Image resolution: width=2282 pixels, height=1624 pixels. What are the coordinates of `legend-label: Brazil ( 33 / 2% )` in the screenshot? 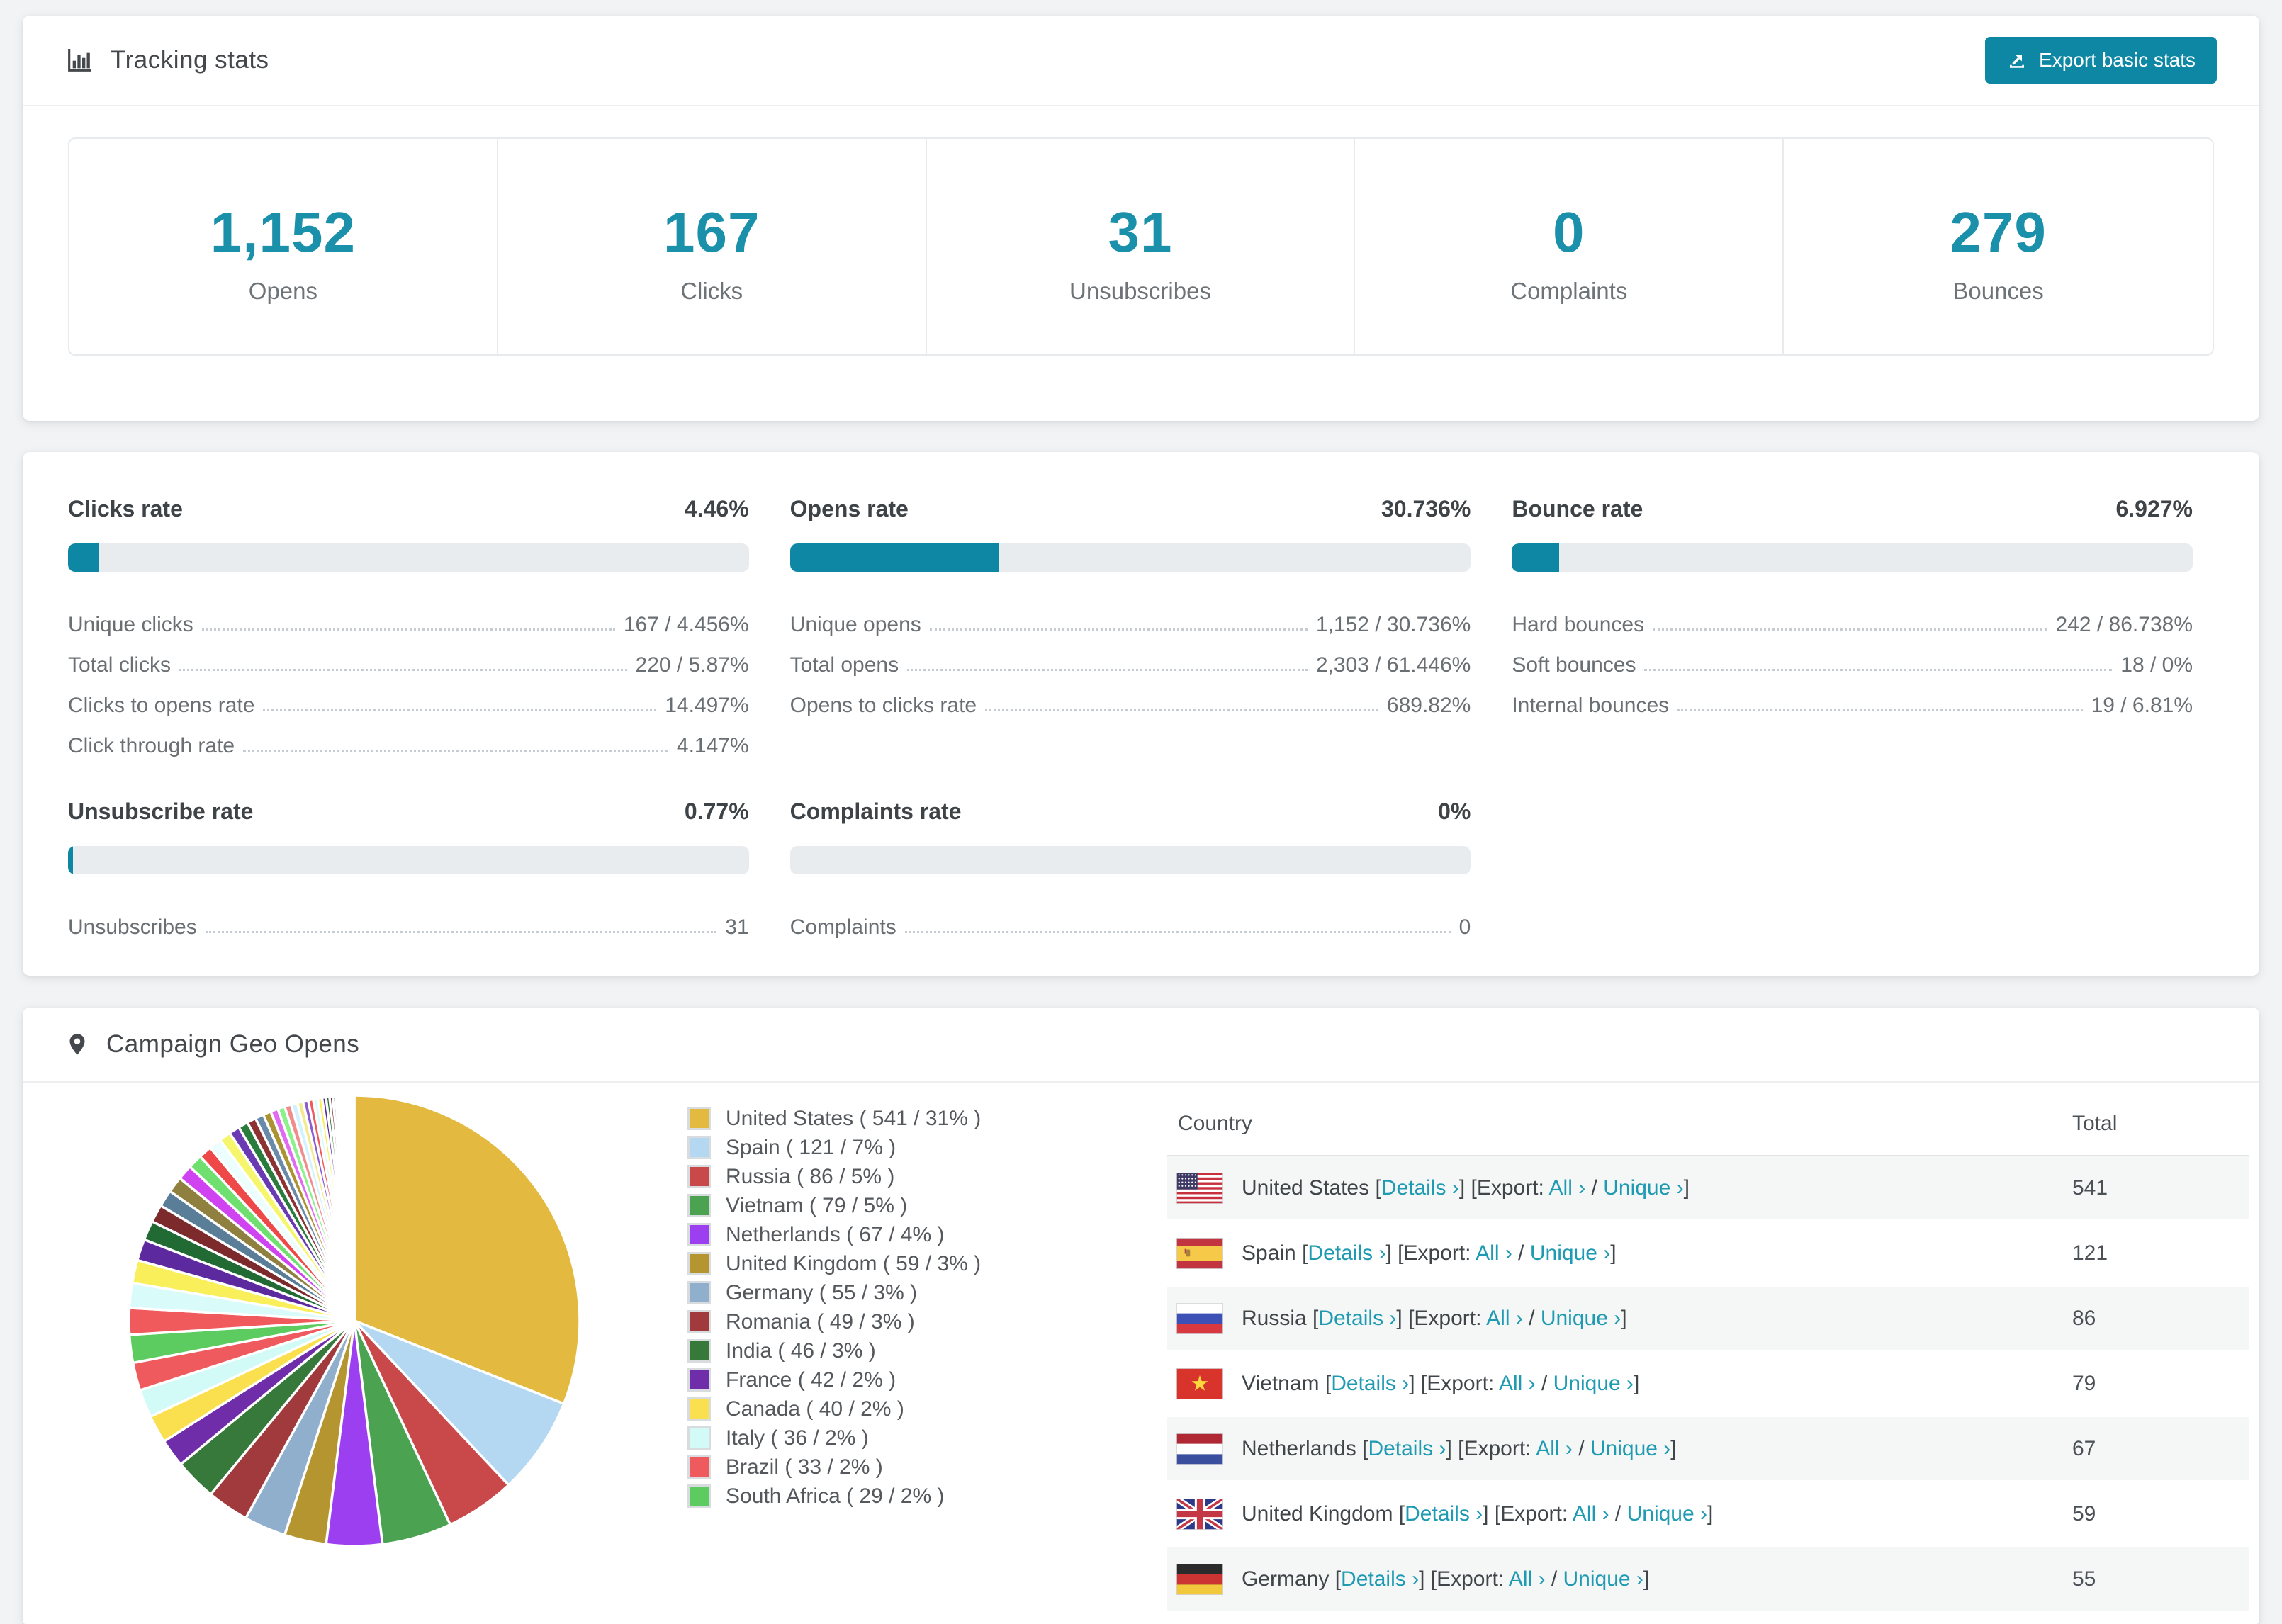 It's located at (805, 1467).